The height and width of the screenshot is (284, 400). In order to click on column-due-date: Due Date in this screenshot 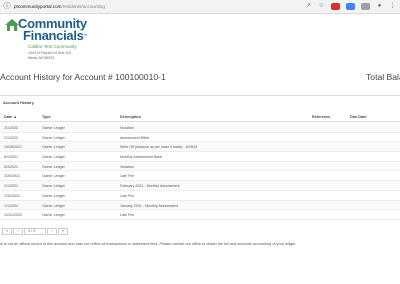, I will do `click(358, 117)`.